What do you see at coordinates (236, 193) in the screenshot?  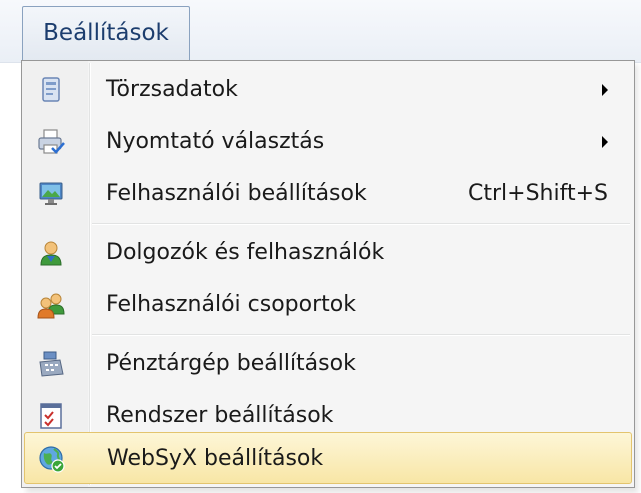 I see `menu-item-label: Felhasználói beállítások` at bounding box center [236, 193].